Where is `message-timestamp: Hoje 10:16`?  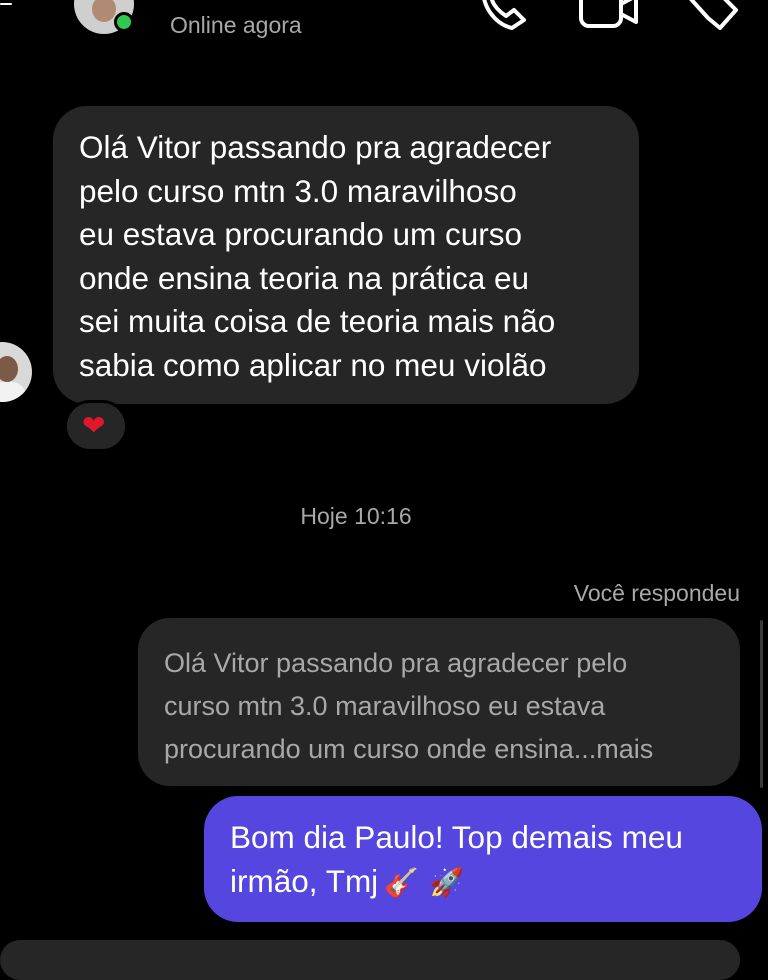
message-timestamp: Hoje 10:16 is located at coordinates (356, 516).